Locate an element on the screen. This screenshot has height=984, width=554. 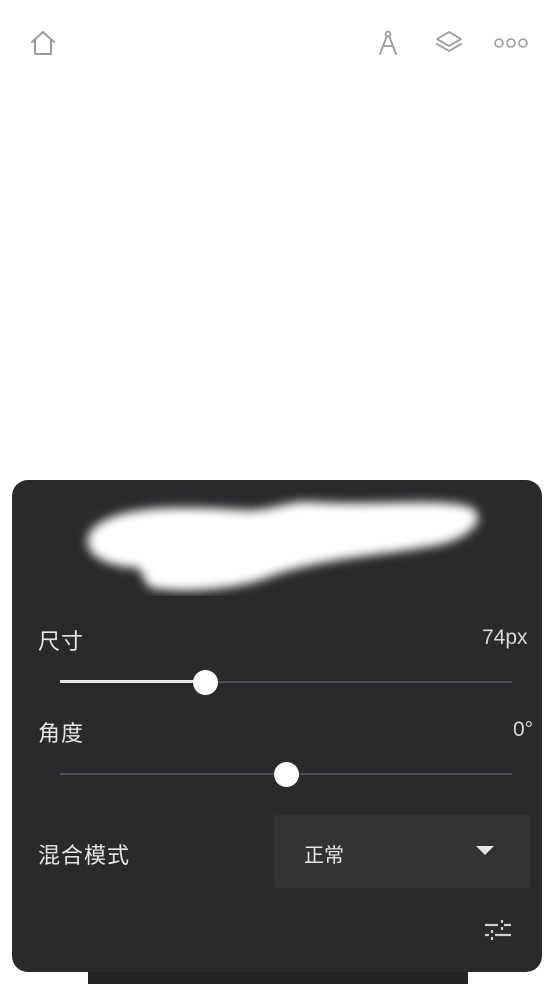
dropdown-arrow-icon is located at coordinates (485, 850).